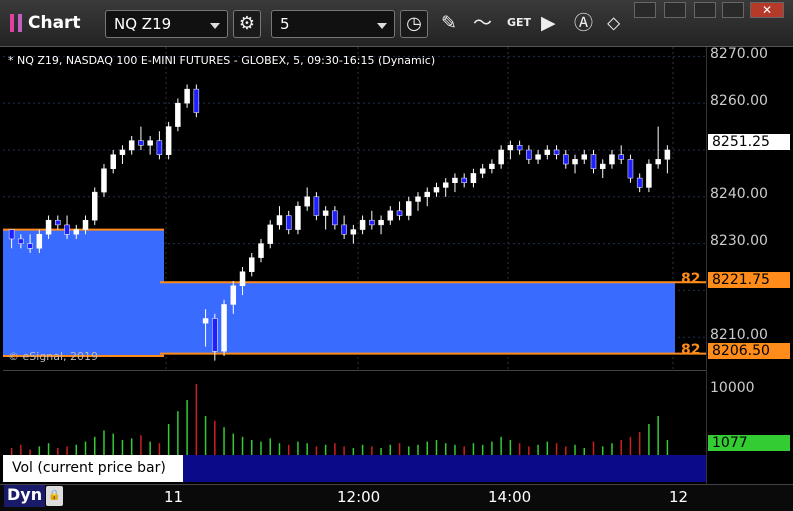  Describe the element at coordinates (417, 318) in the screenshot. I see `support-zone` at that location.